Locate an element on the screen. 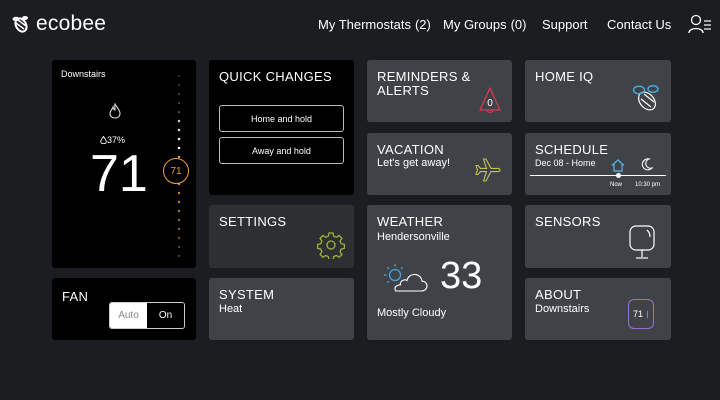 The height and width of the screenshot is (400, 720). nav-count: (0) is located at coordinates (518, 24).